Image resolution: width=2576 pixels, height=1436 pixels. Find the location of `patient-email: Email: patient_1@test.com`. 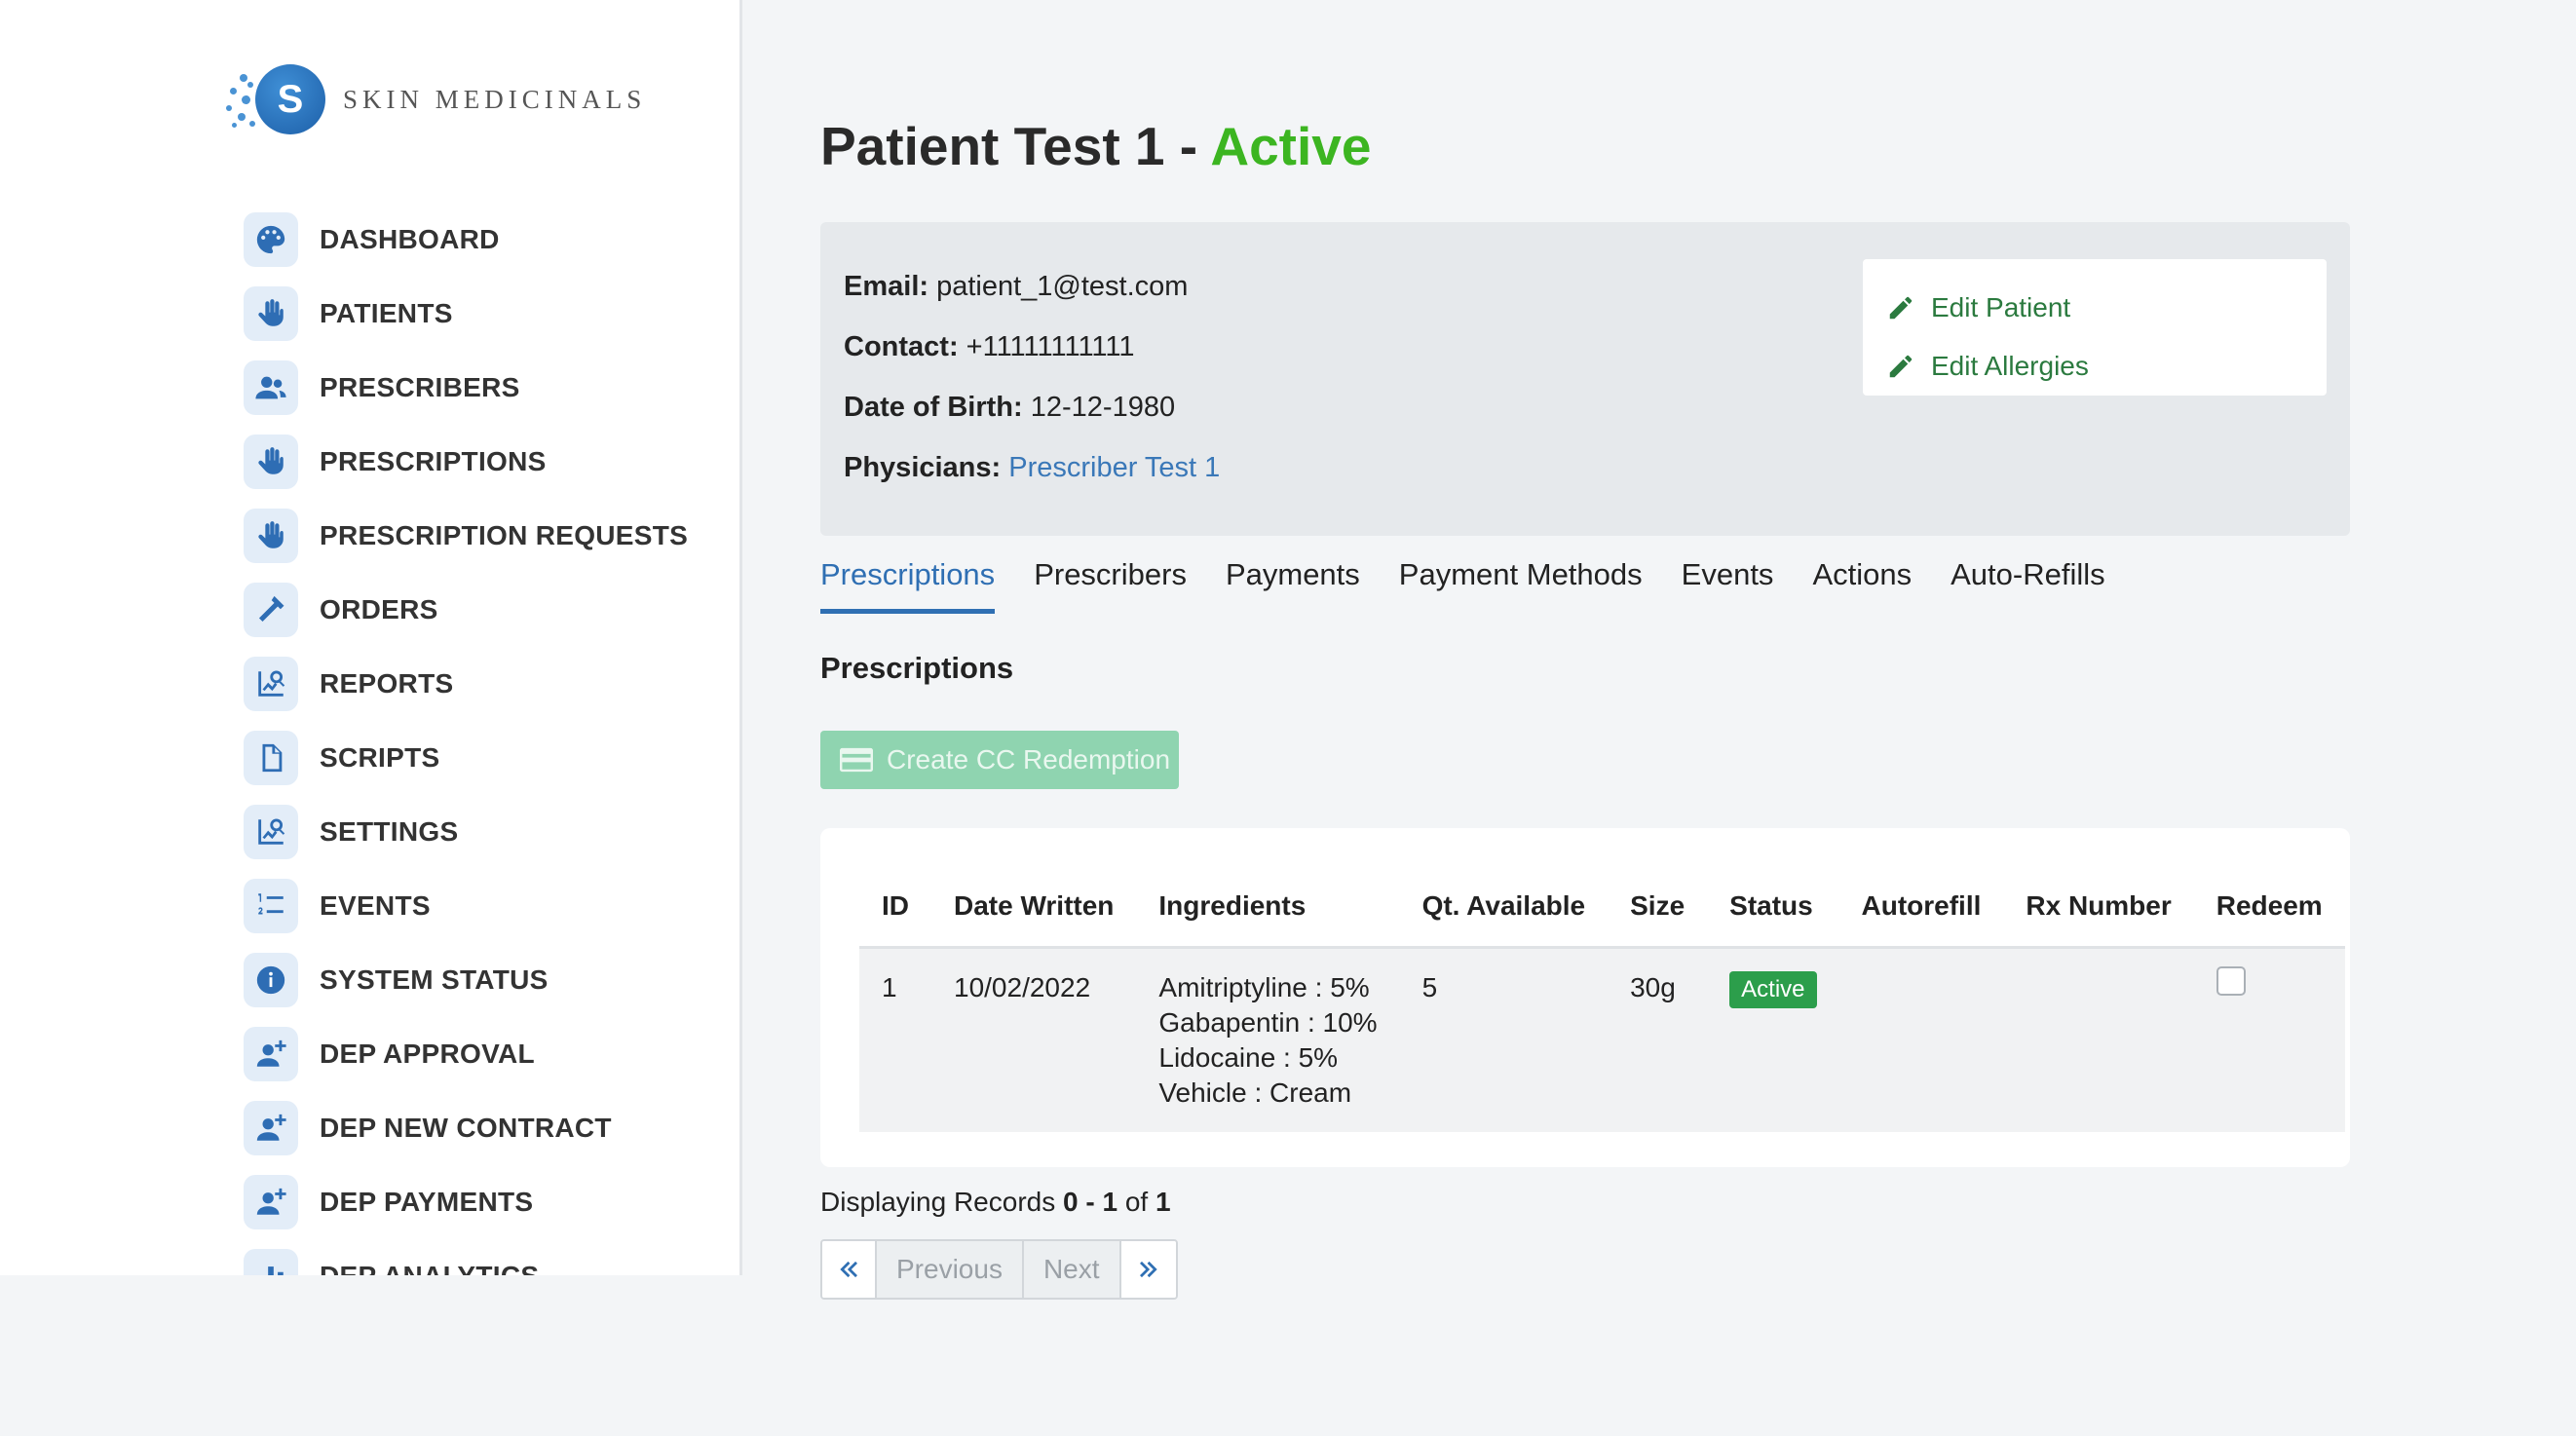

patient-email: Email: patient_1@test.com is located at coordinates (1032, 301).